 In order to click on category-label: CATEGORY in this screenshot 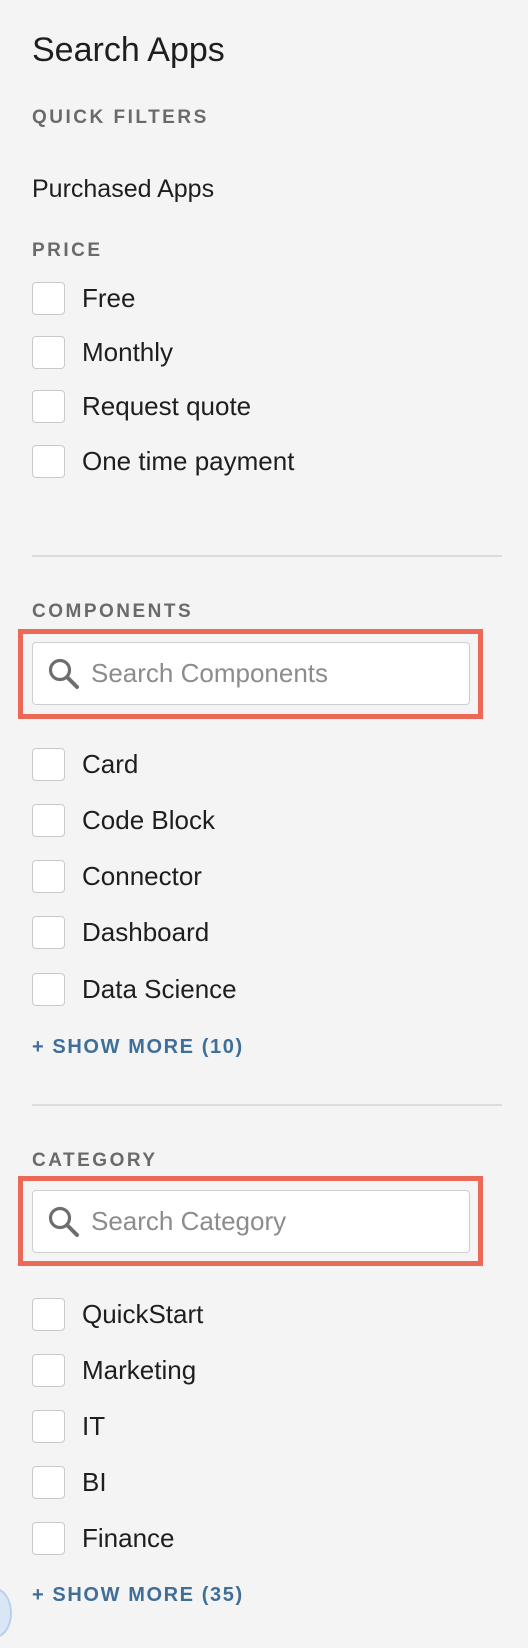, I will do `click(95, 1160)`.